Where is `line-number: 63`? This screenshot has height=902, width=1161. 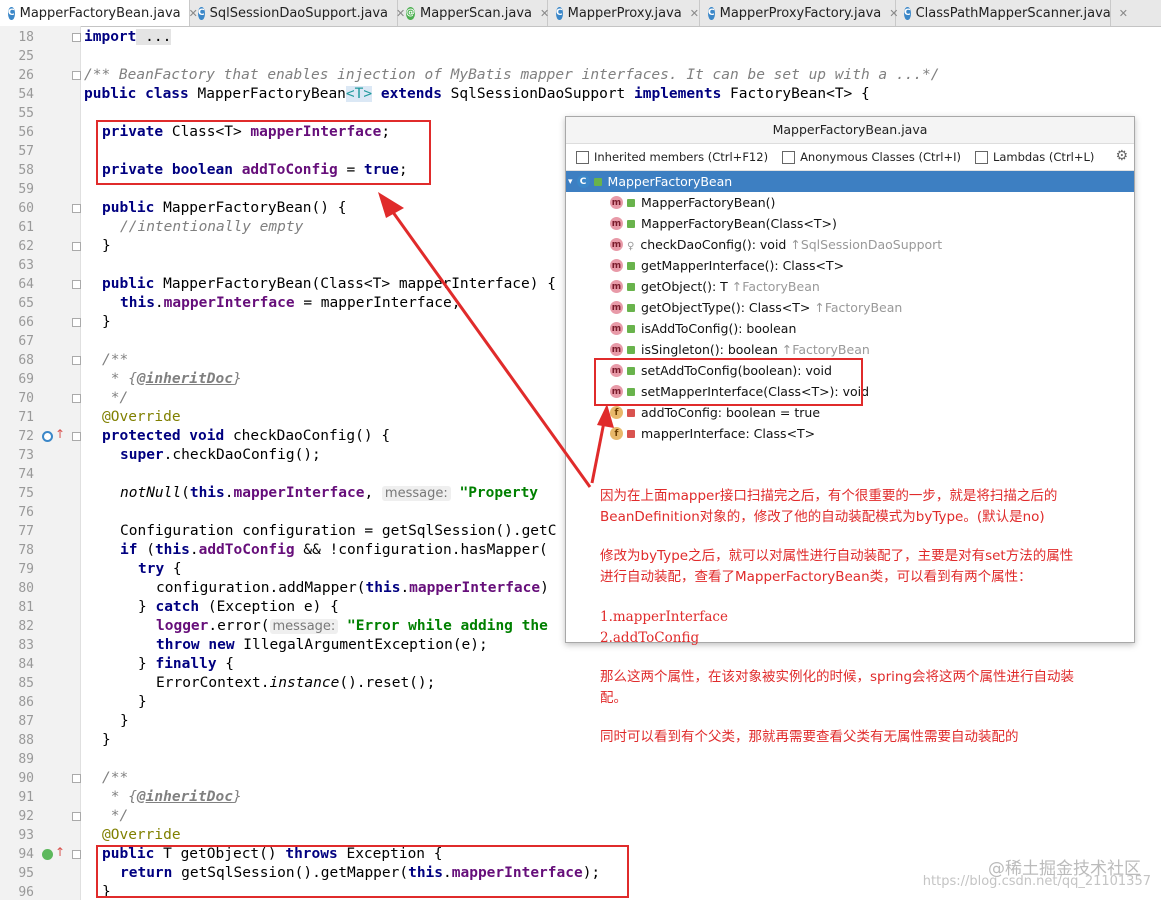
line-number: 63 is located at coordinates (26, 265).